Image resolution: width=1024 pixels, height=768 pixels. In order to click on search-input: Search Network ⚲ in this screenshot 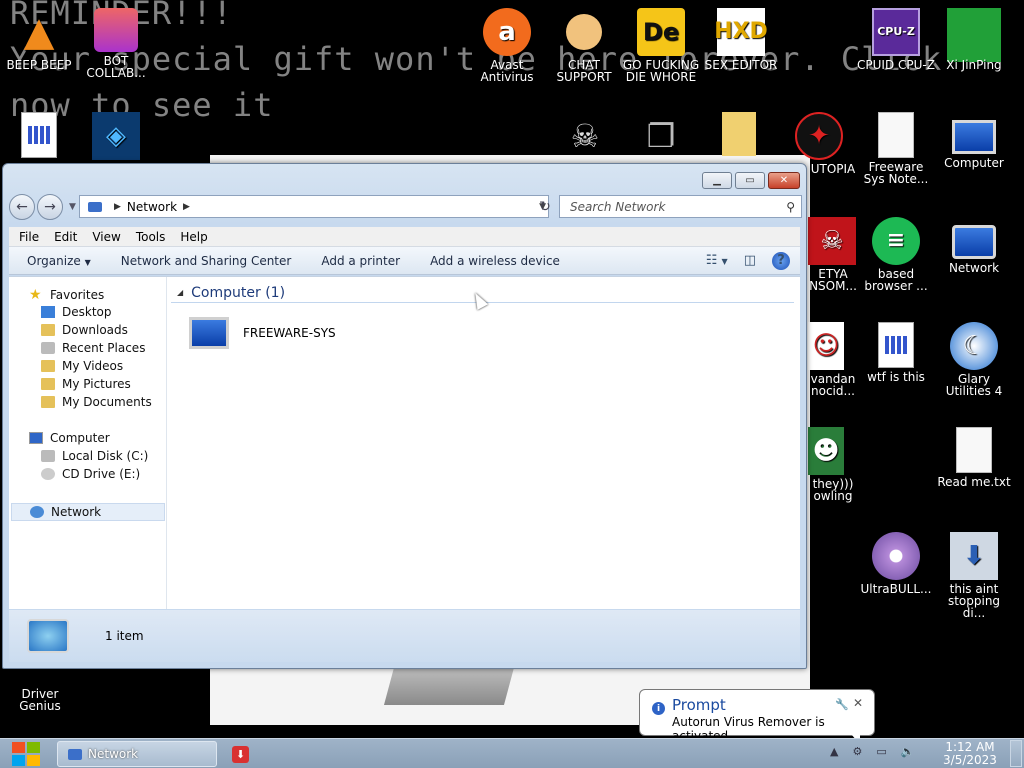, I will do `click(680, 206)`.